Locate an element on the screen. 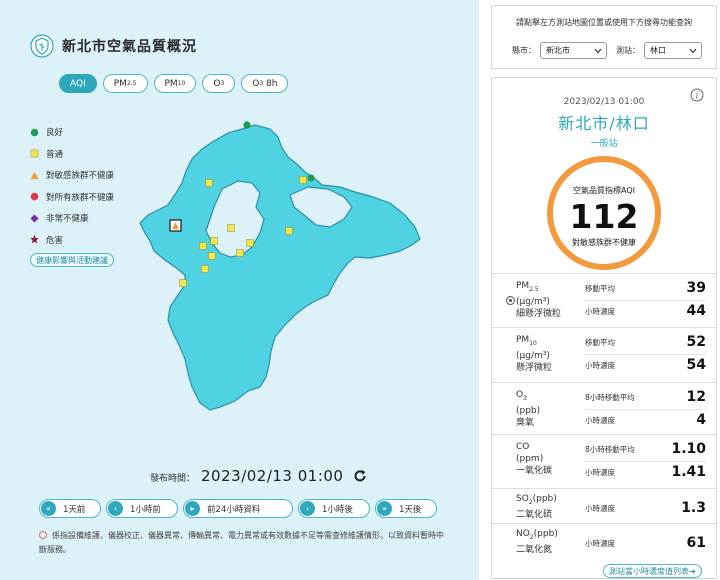 The width and height of the screenshot is (720, 580). pollutant-desc: 二氧化氮 is located at coordinates (534, 549).